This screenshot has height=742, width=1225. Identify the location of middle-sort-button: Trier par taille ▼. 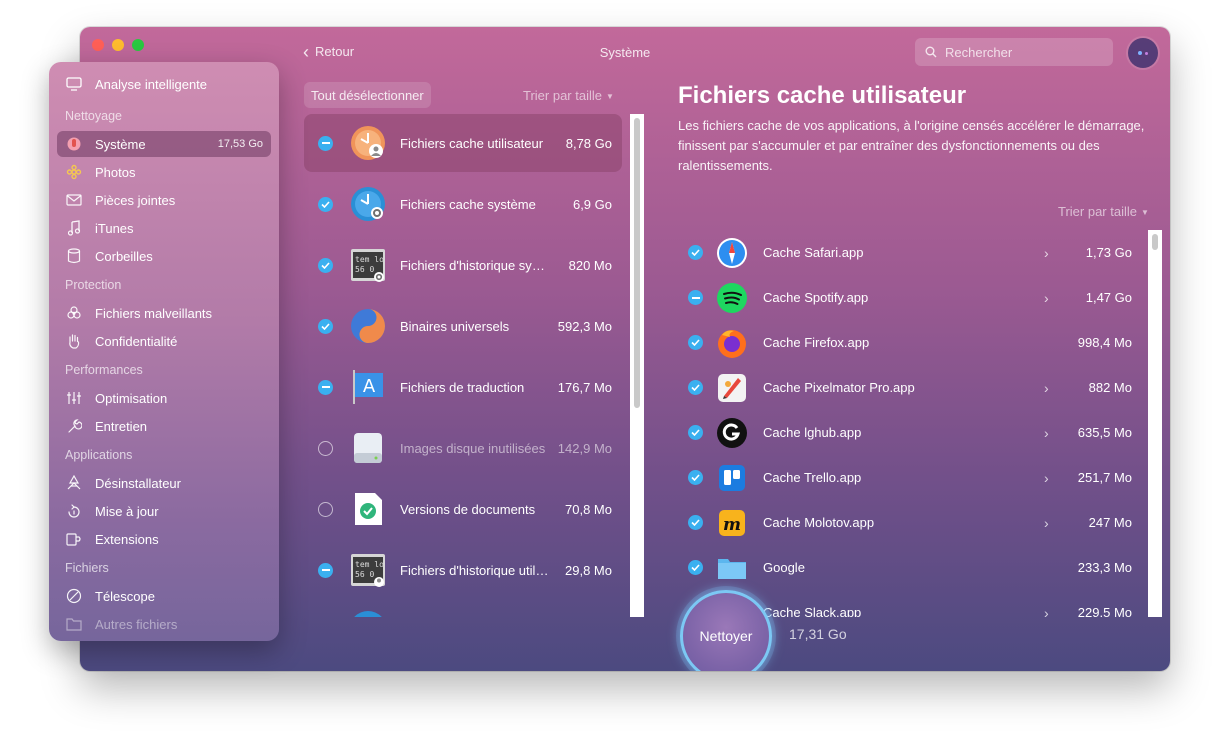
(568, 95).